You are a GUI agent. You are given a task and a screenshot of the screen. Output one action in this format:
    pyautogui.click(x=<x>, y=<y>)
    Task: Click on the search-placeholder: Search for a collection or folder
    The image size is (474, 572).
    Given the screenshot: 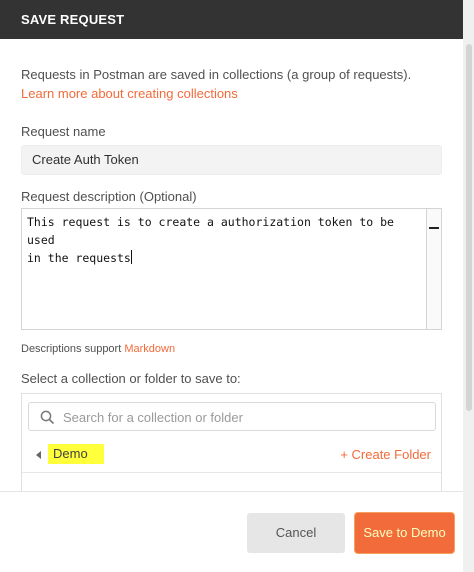 What is the action you would take?
    pyautogui.click(x=153, y=417)
    